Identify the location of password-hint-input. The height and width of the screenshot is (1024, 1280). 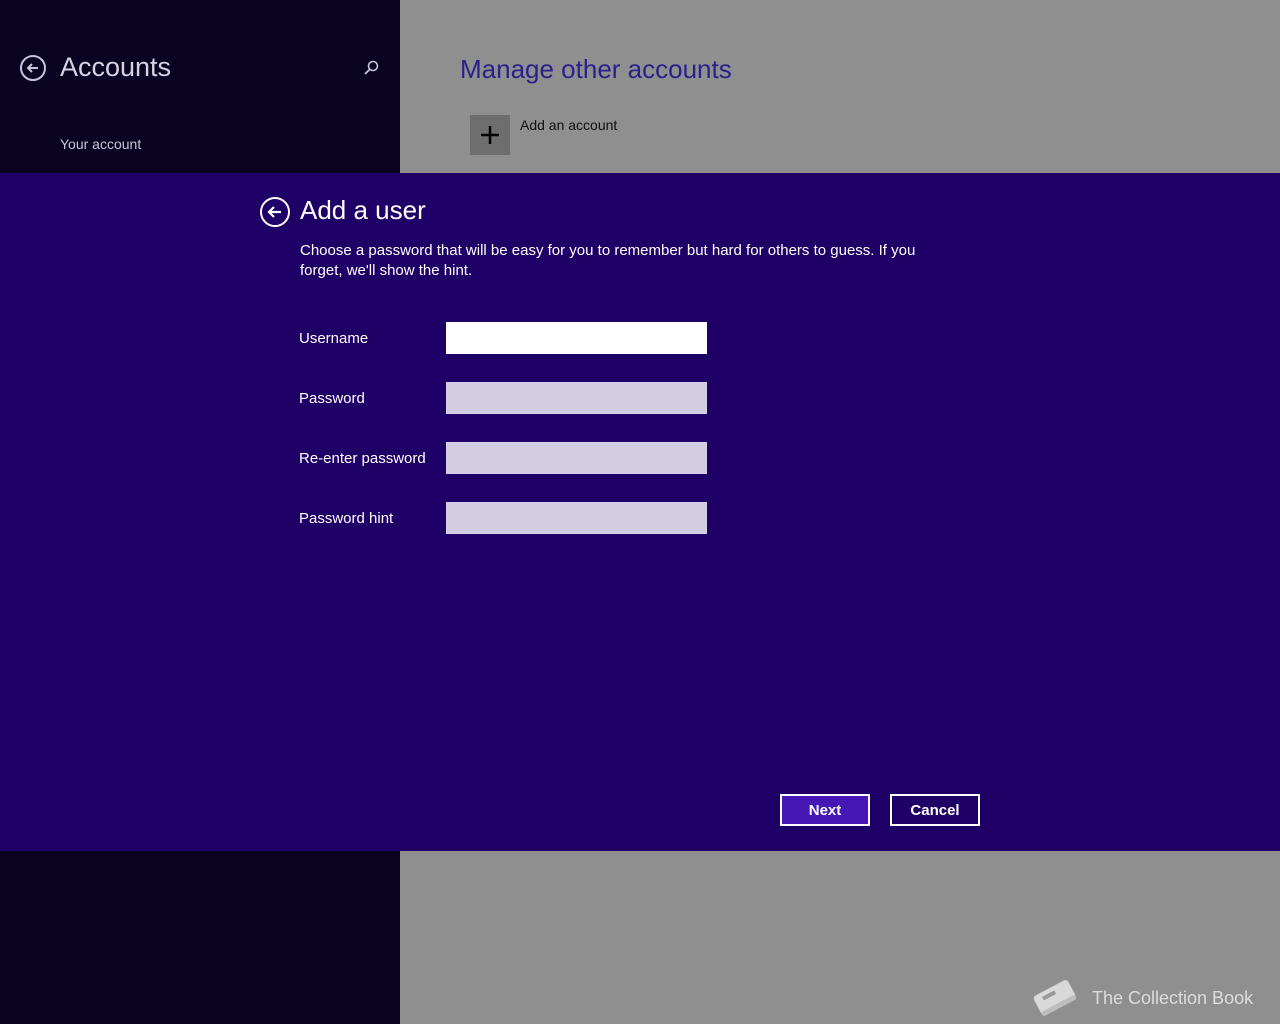
(576, 518).